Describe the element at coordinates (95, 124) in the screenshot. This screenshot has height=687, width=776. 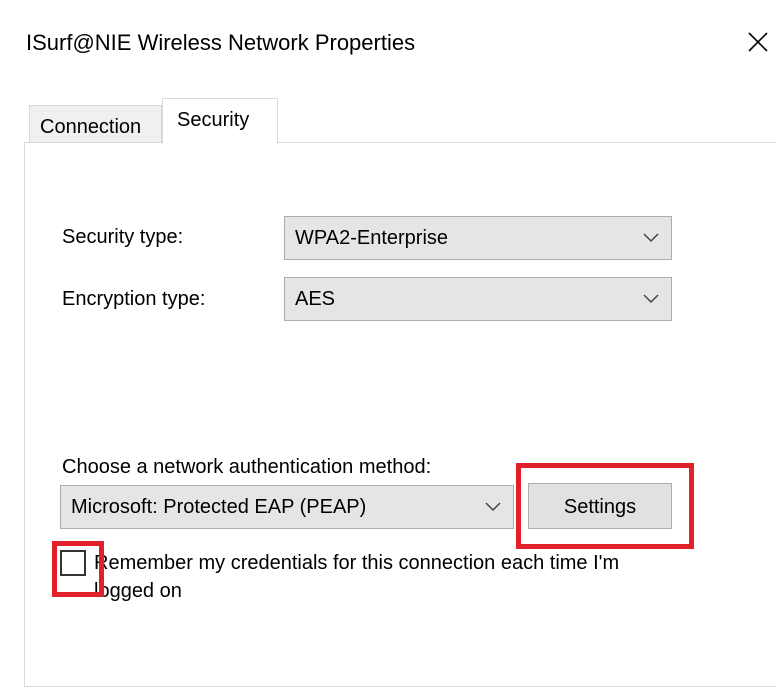
I see `tab-connection: Connection` at that location.